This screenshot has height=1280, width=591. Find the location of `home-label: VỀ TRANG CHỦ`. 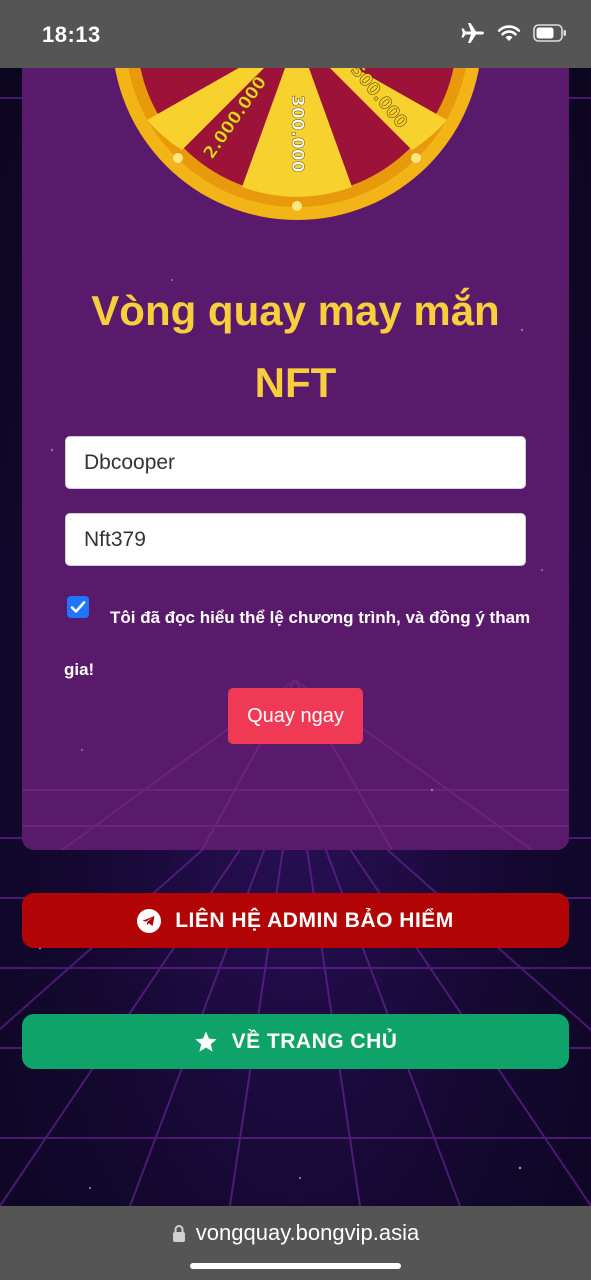

home-label: VỀ TRANG CHỦ is located at coordinates (314, 1041).